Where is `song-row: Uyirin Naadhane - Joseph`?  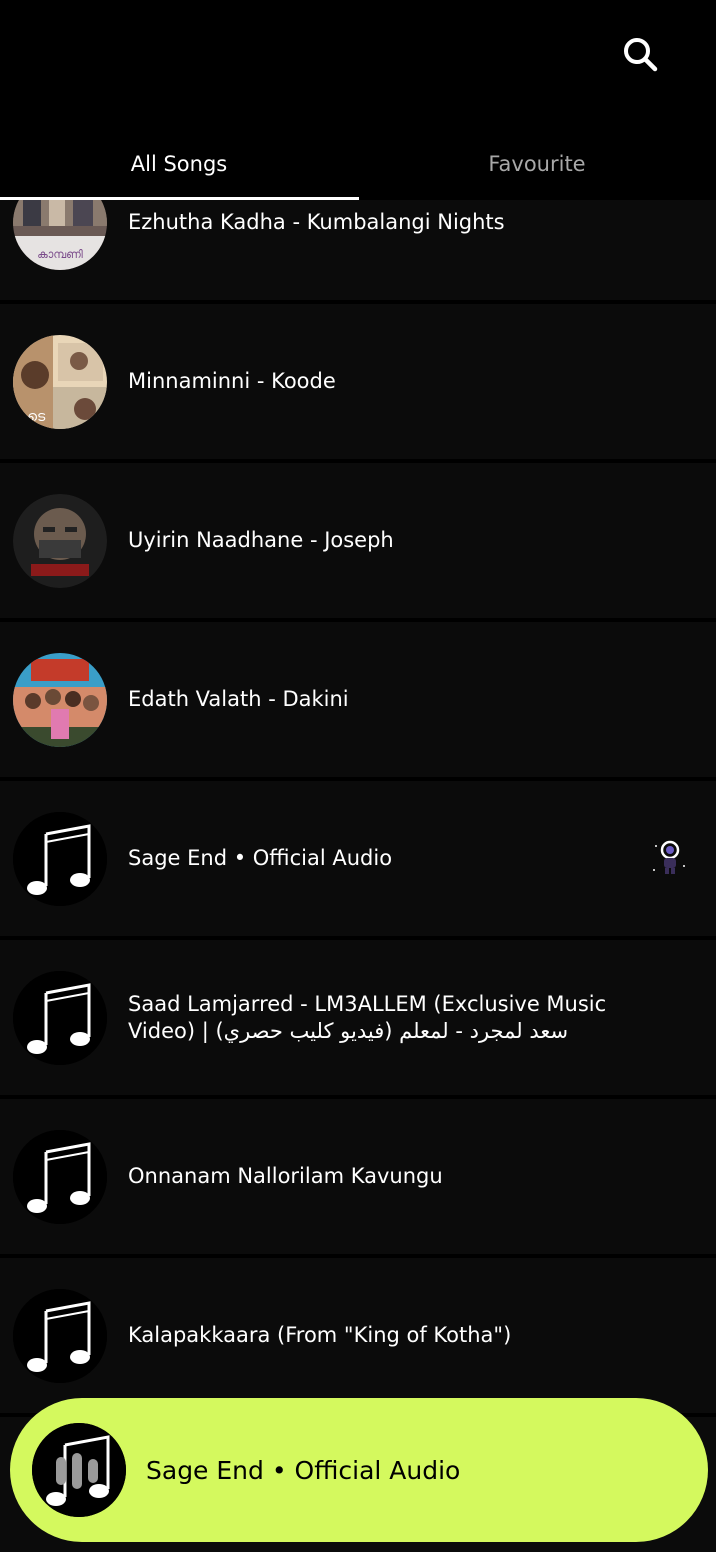 song-row: Uyirin Naadhane - Joseph is located at coordinates (358, 540).